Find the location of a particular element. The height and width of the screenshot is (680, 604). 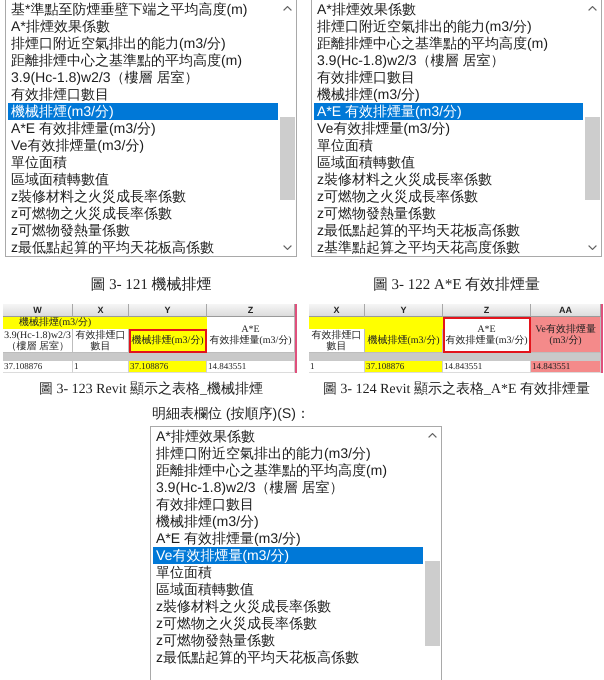

figure-caption: 圖 3- 122 A*E 有效排煙量 is located at coordinates (456, 285).